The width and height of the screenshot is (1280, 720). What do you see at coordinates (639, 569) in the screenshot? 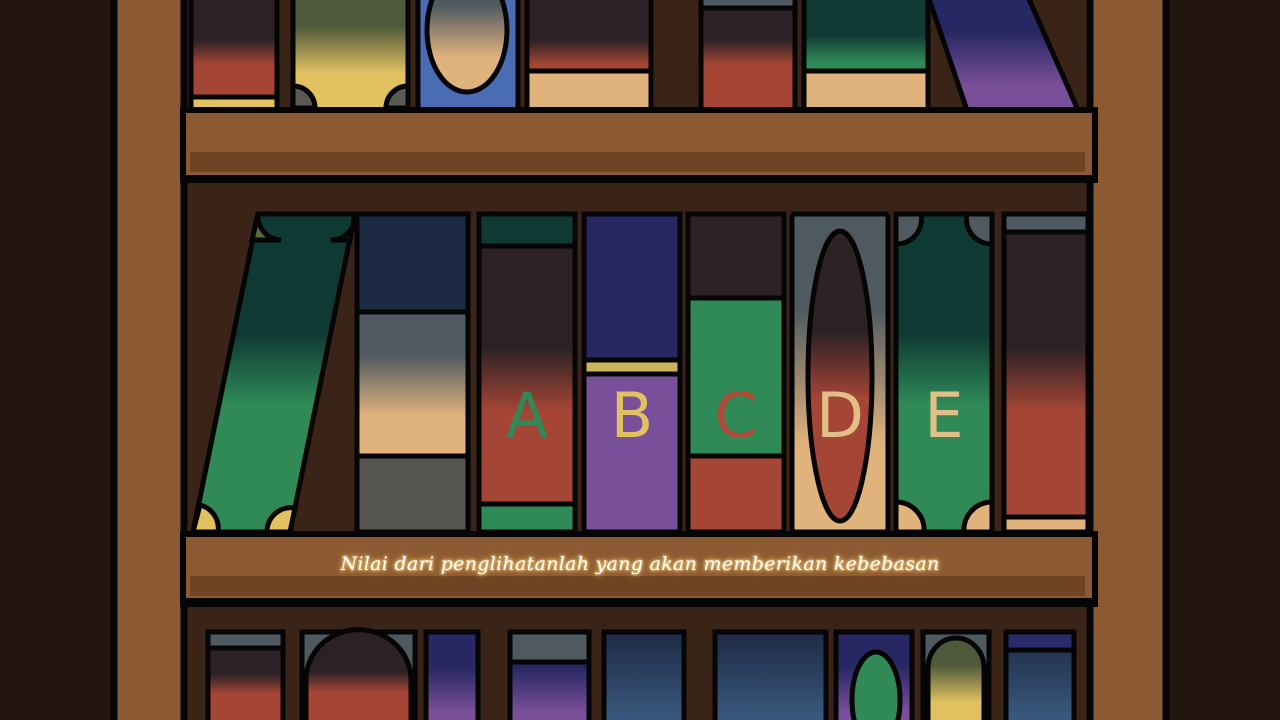
I see `shelf-plank-middle` at bounding box center [639, 569].